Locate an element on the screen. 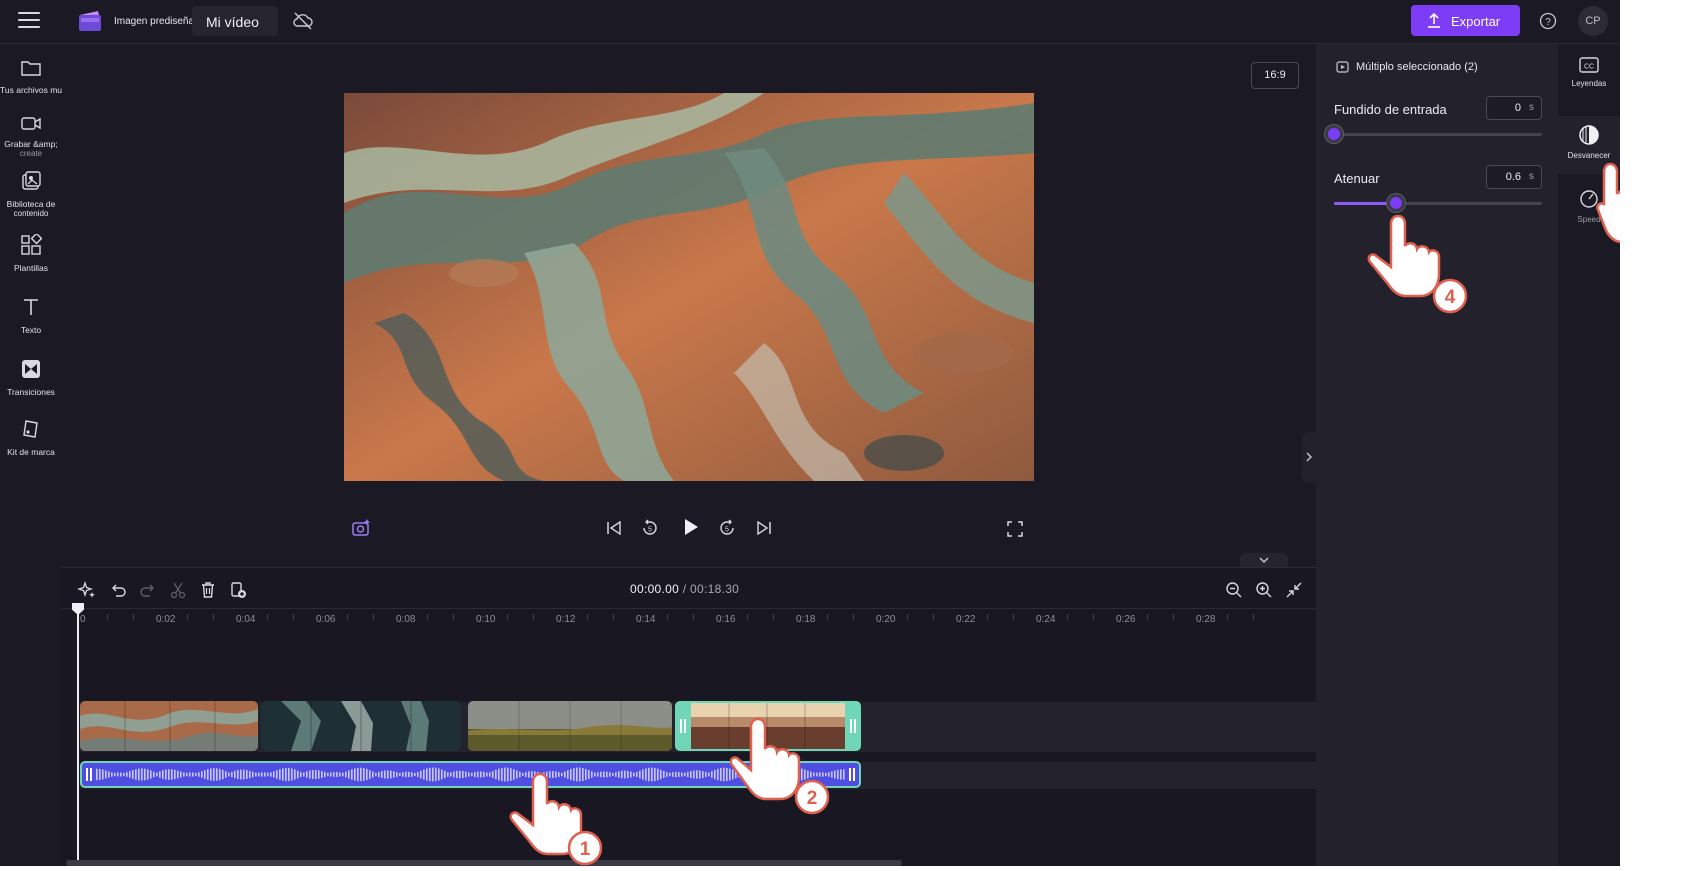 The height and width of the screenshot is (871, 1686). selection-title: Múltiplo seleccionado (2) is located at coordinates (1417, 67).